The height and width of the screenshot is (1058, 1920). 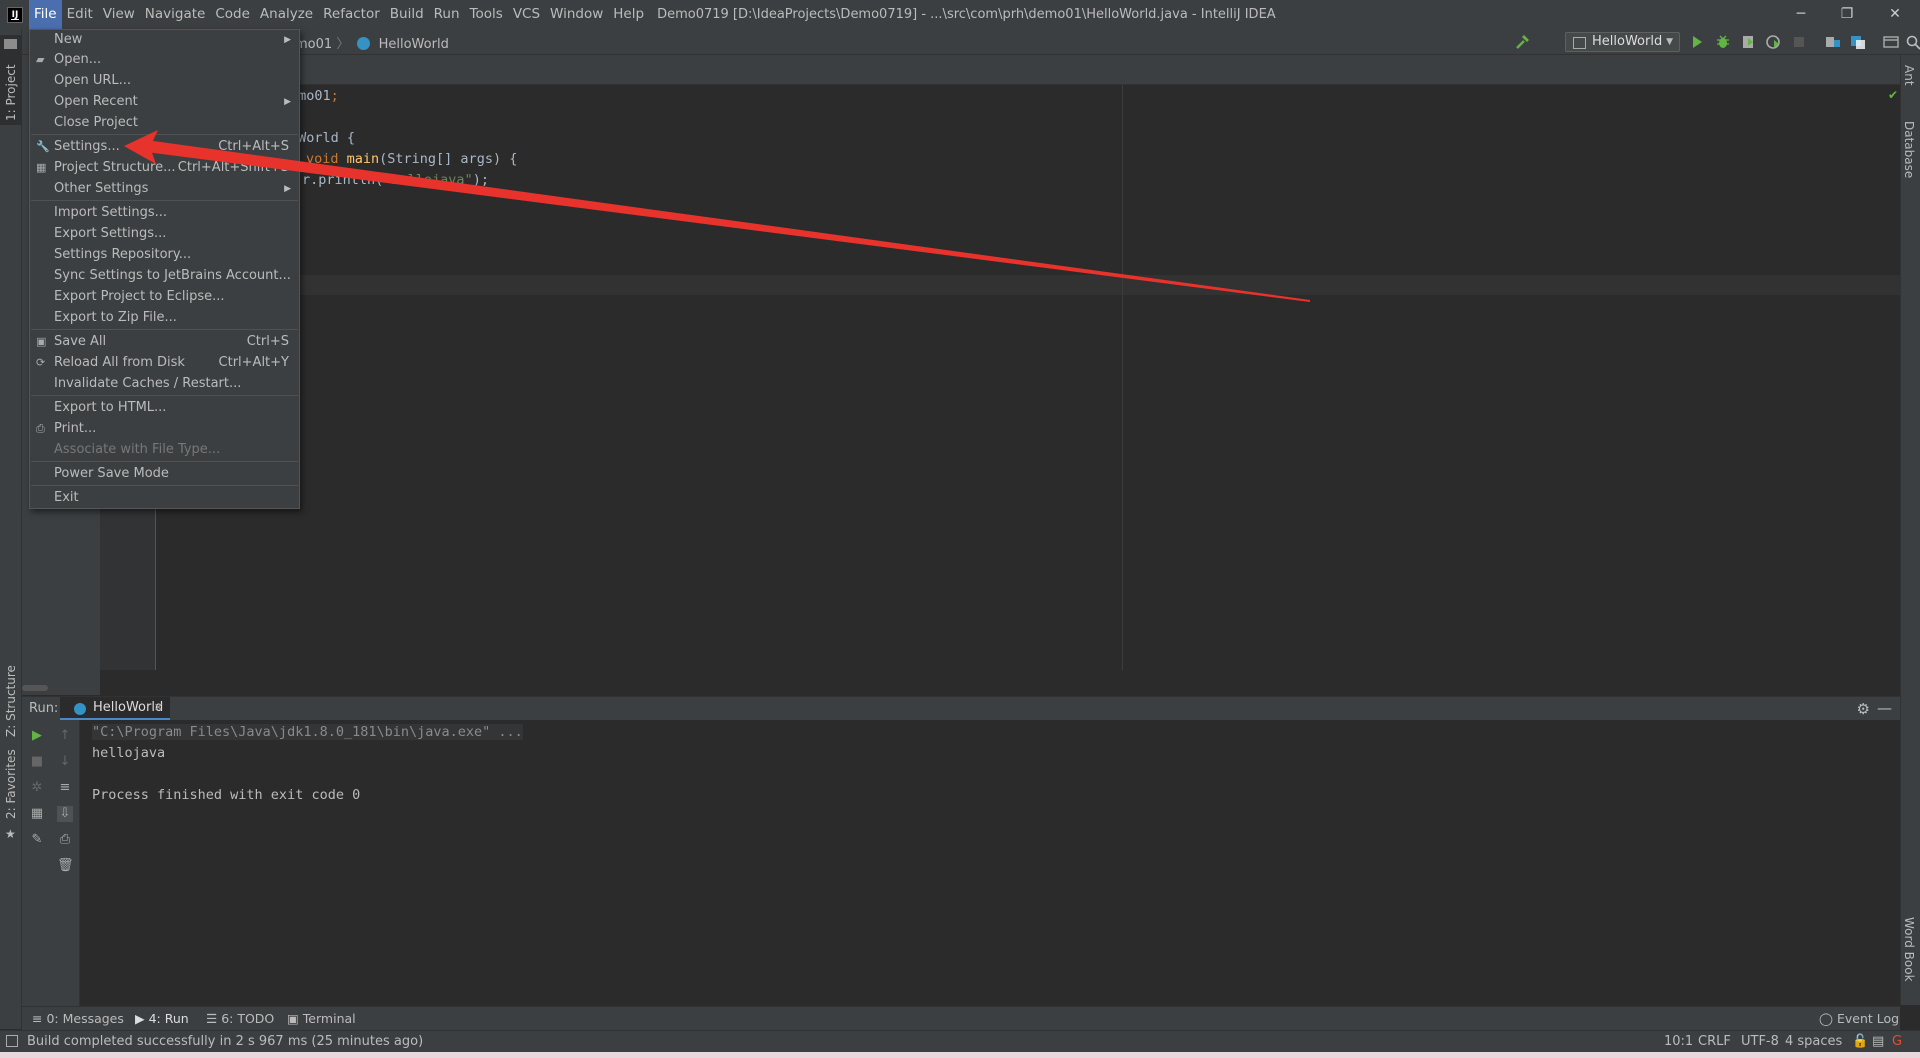 What do you see at coordinates (1878, 1041) in the screenshot?
I see `memory-icon: ▤` at bounding box center [1878, 1041].